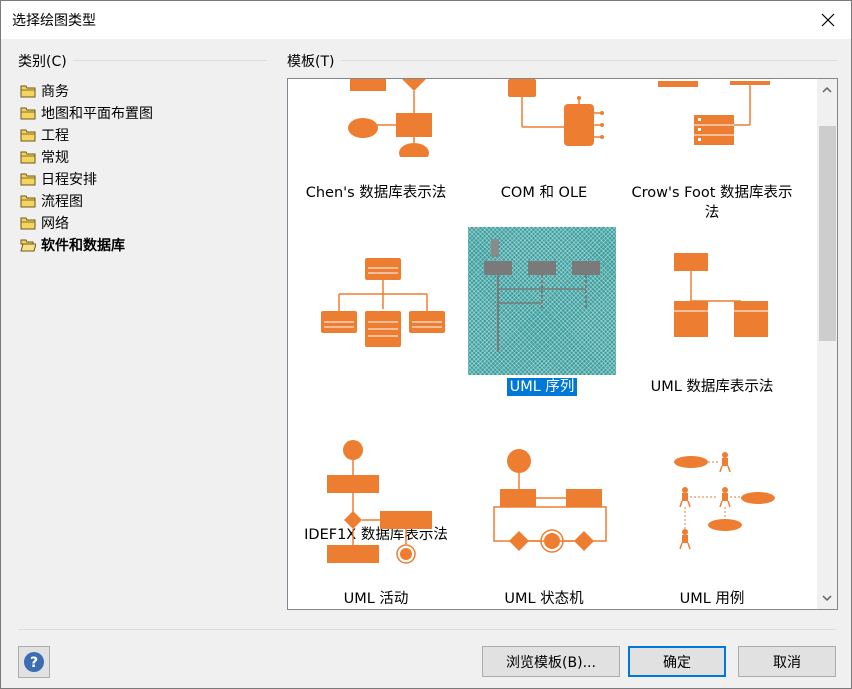 The image size is (852, 689). What do you see at coordinates (140, 223) in the screenshot?
I see `category-item-network: 网络` at bounding box center [140, 223].